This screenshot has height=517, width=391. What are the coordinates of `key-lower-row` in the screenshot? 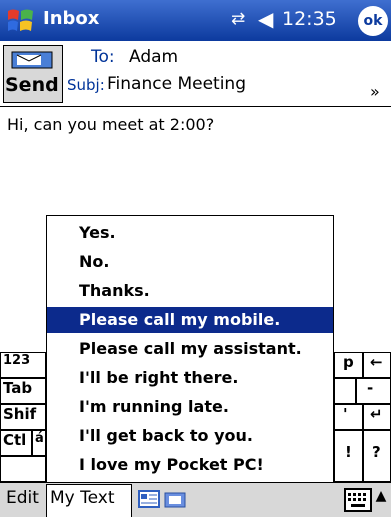 It's located at (23, 469).